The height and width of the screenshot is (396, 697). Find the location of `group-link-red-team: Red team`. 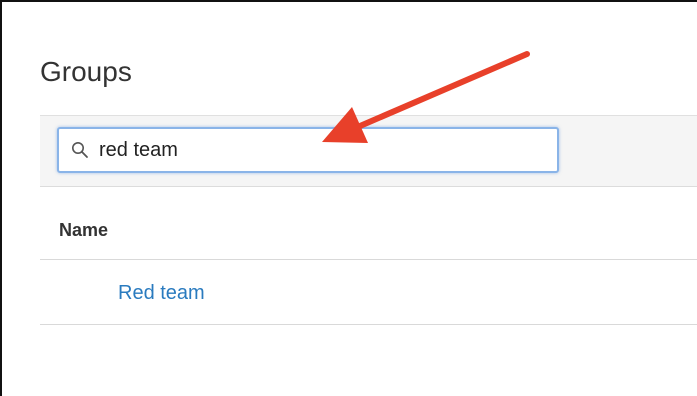

group-link-red-team: Red team is located at coordinates (161, 293).